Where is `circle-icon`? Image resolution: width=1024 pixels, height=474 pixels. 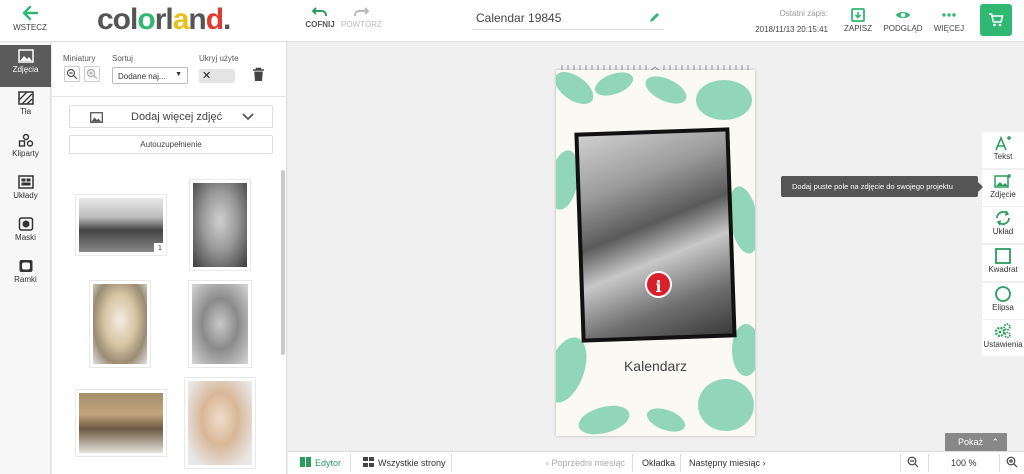 circle-icon is located at coordinates (1003, 294).